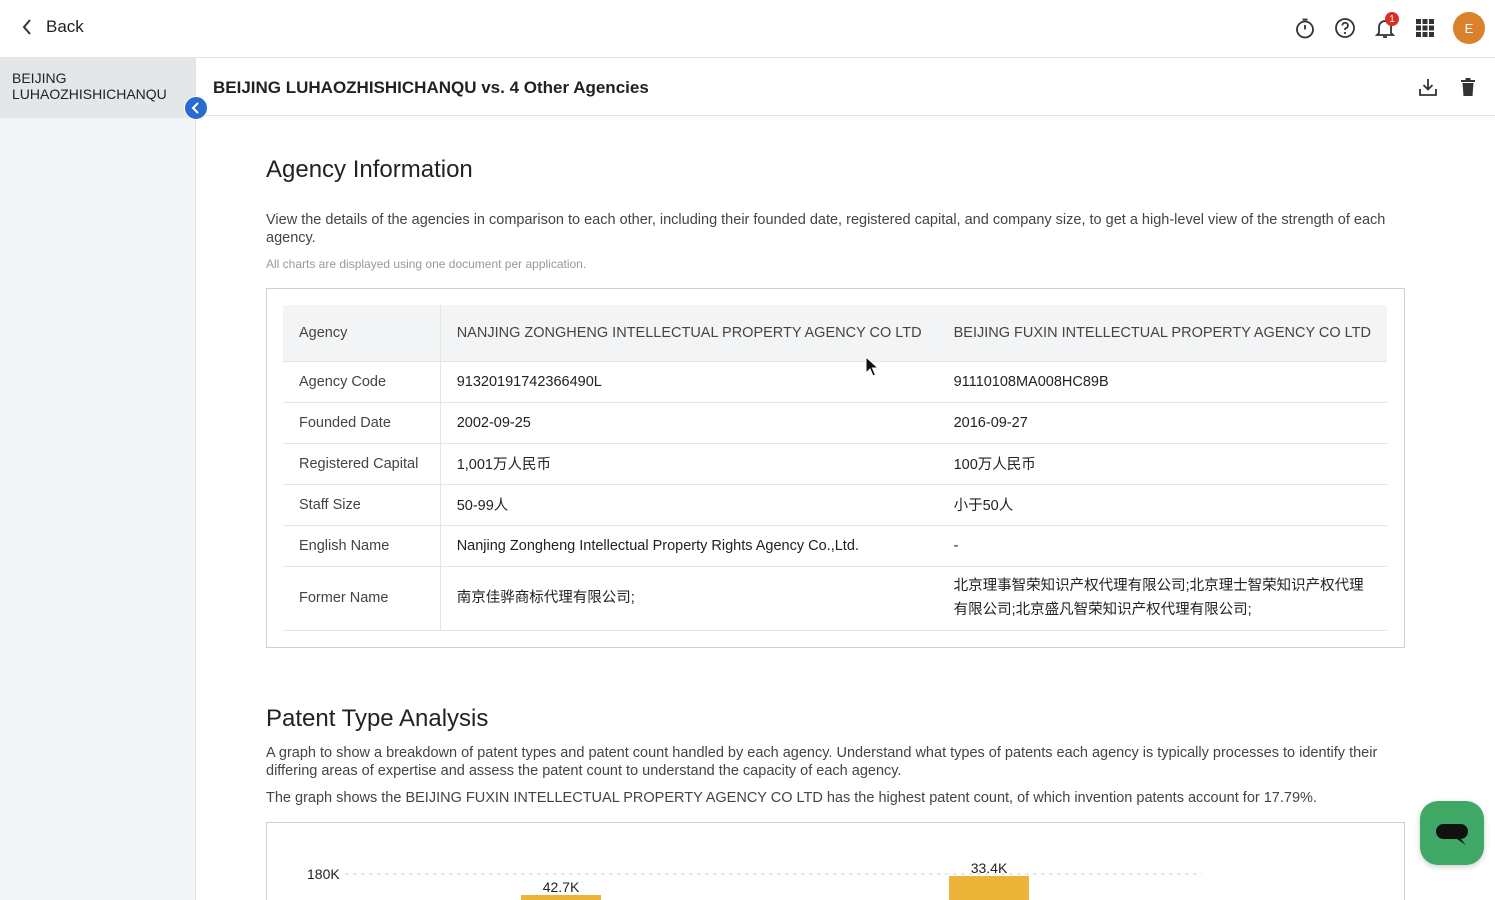  What do you see at coordinates (688, 422) in the screenshot?
I see `table-cell: 2002-09-25` at bounding box center [688, 422].